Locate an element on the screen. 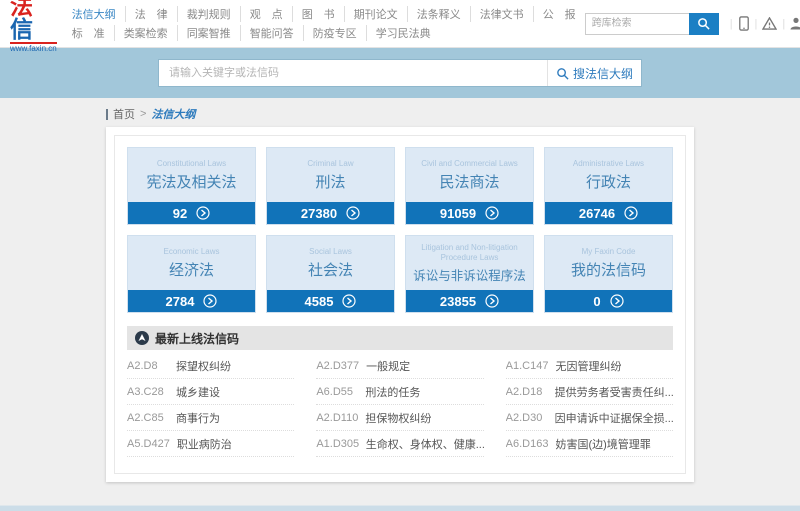 This screenshot has height=511, width=800. header-right: | | | 登录 | 注册 is located at coordinates (692, 24).